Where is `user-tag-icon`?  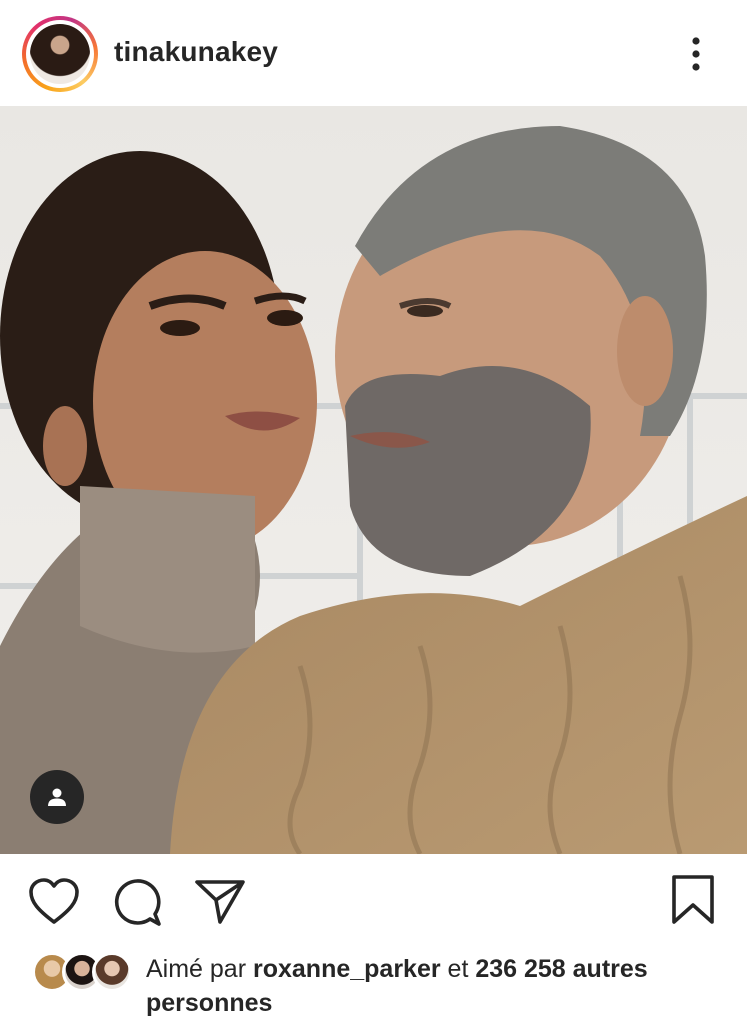 user-tag-icon is located at coordinates (57, 797).